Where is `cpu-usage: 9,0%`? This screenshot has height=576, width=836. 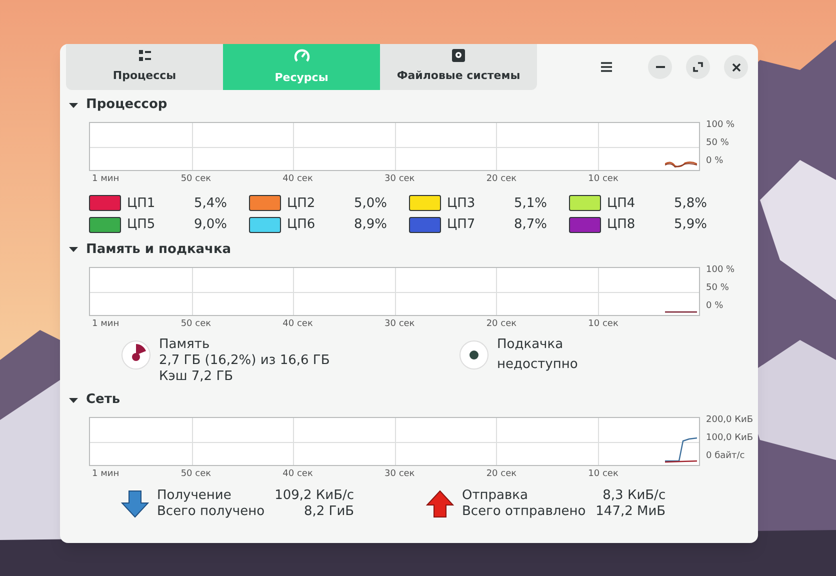
cpu-usage: 9,0% is located at coordinates (209, 225).